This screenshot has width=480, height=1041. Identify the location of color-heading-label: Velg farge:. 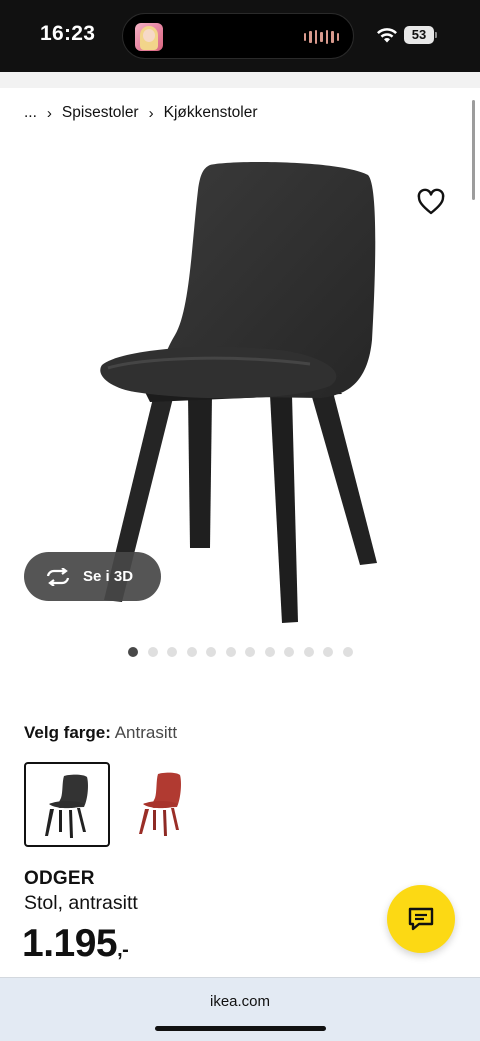
(67, 732).